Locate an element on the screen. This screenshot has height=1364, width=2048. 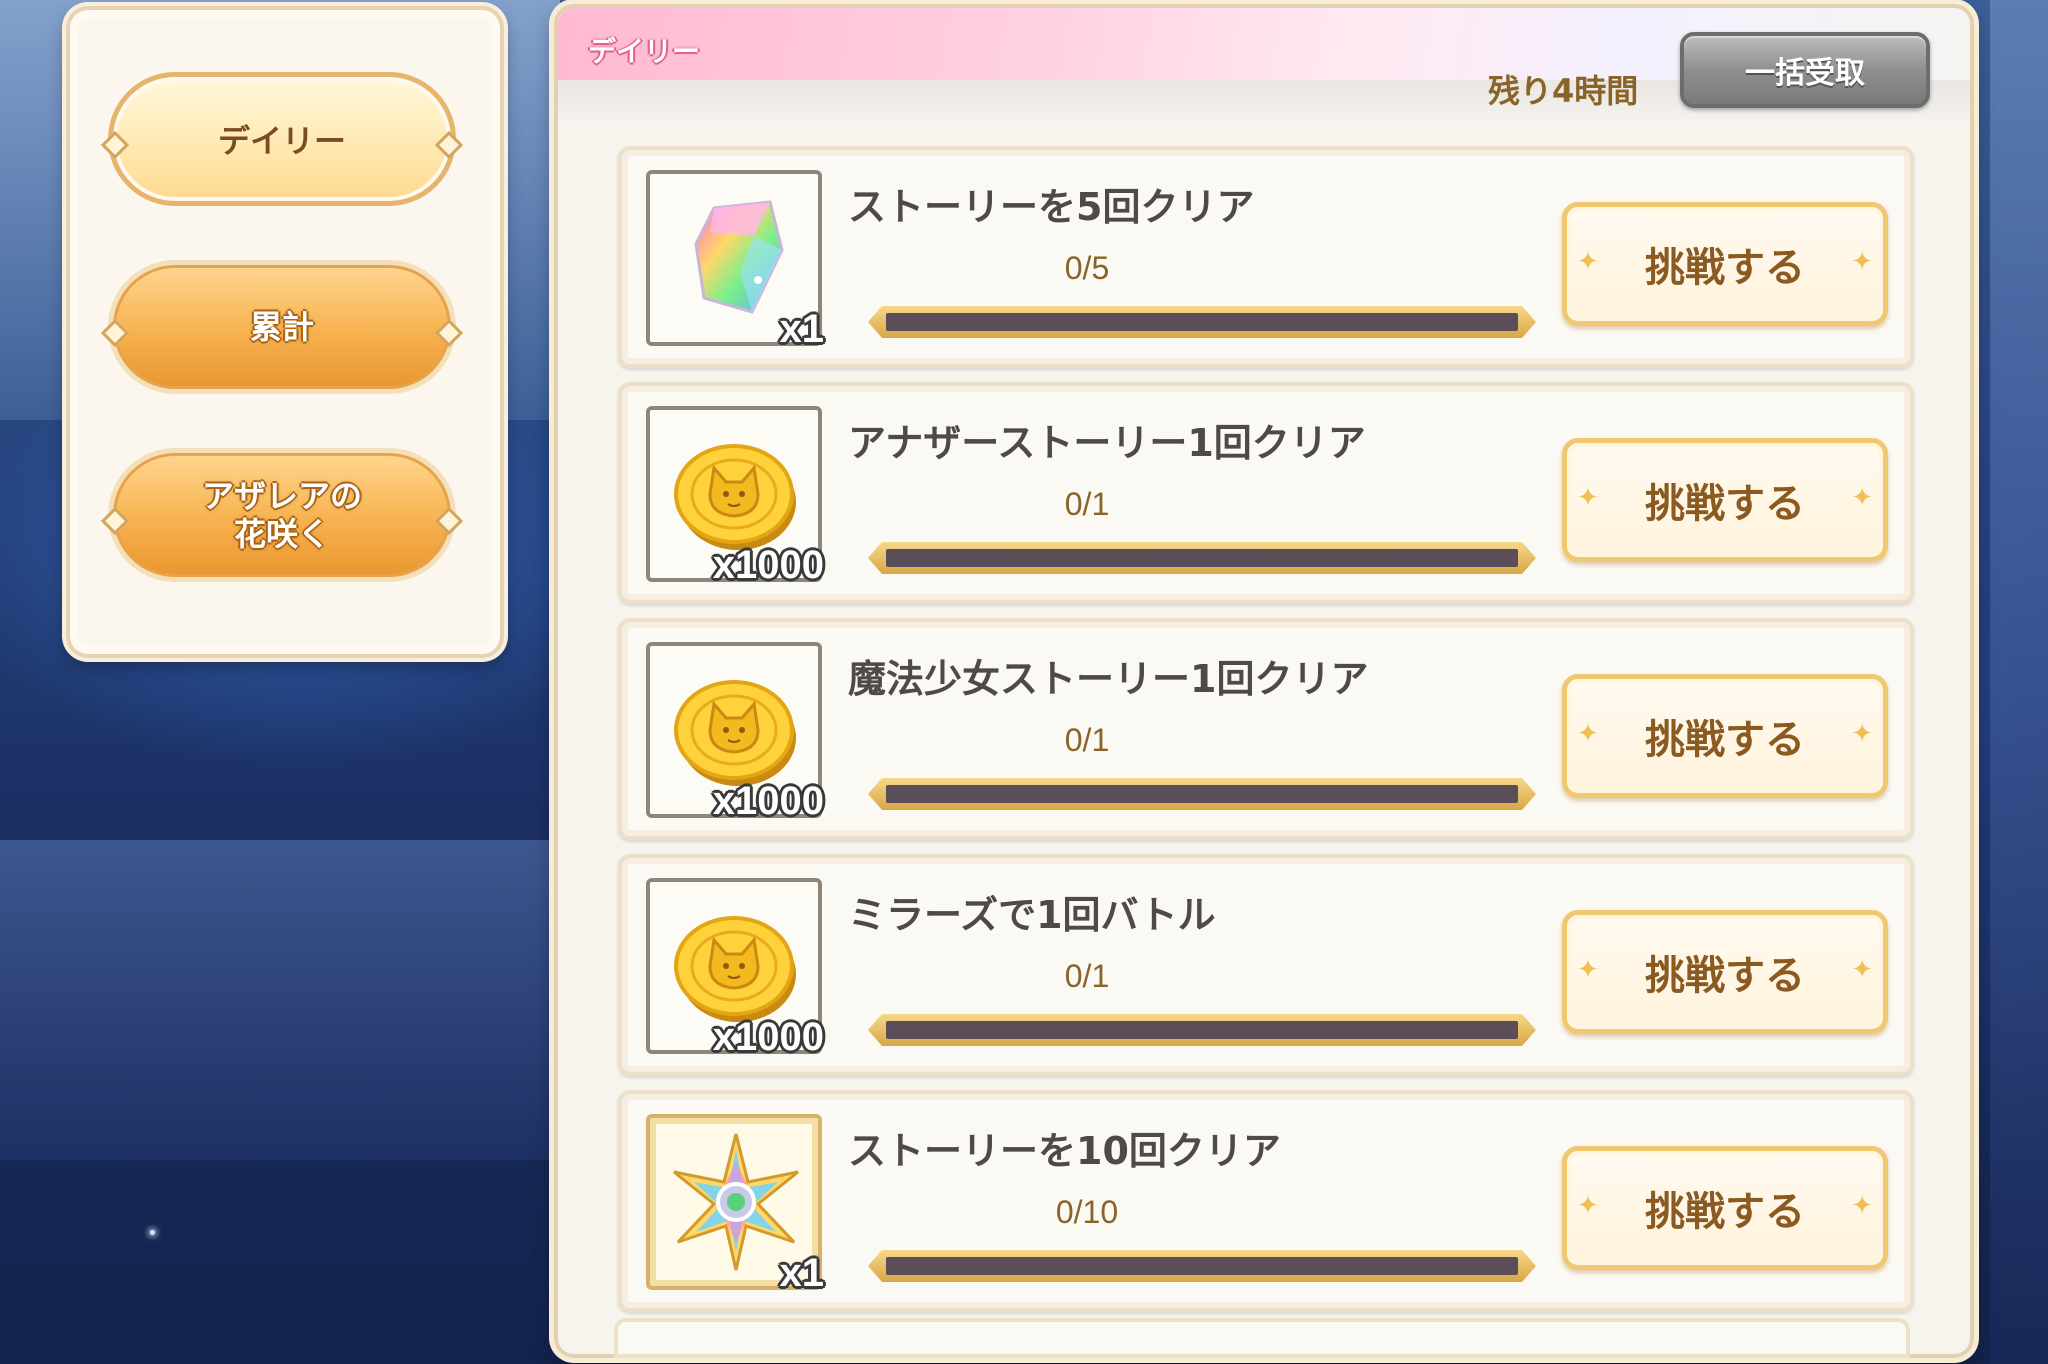
background-window-right is located at coordinates (2019, 682).